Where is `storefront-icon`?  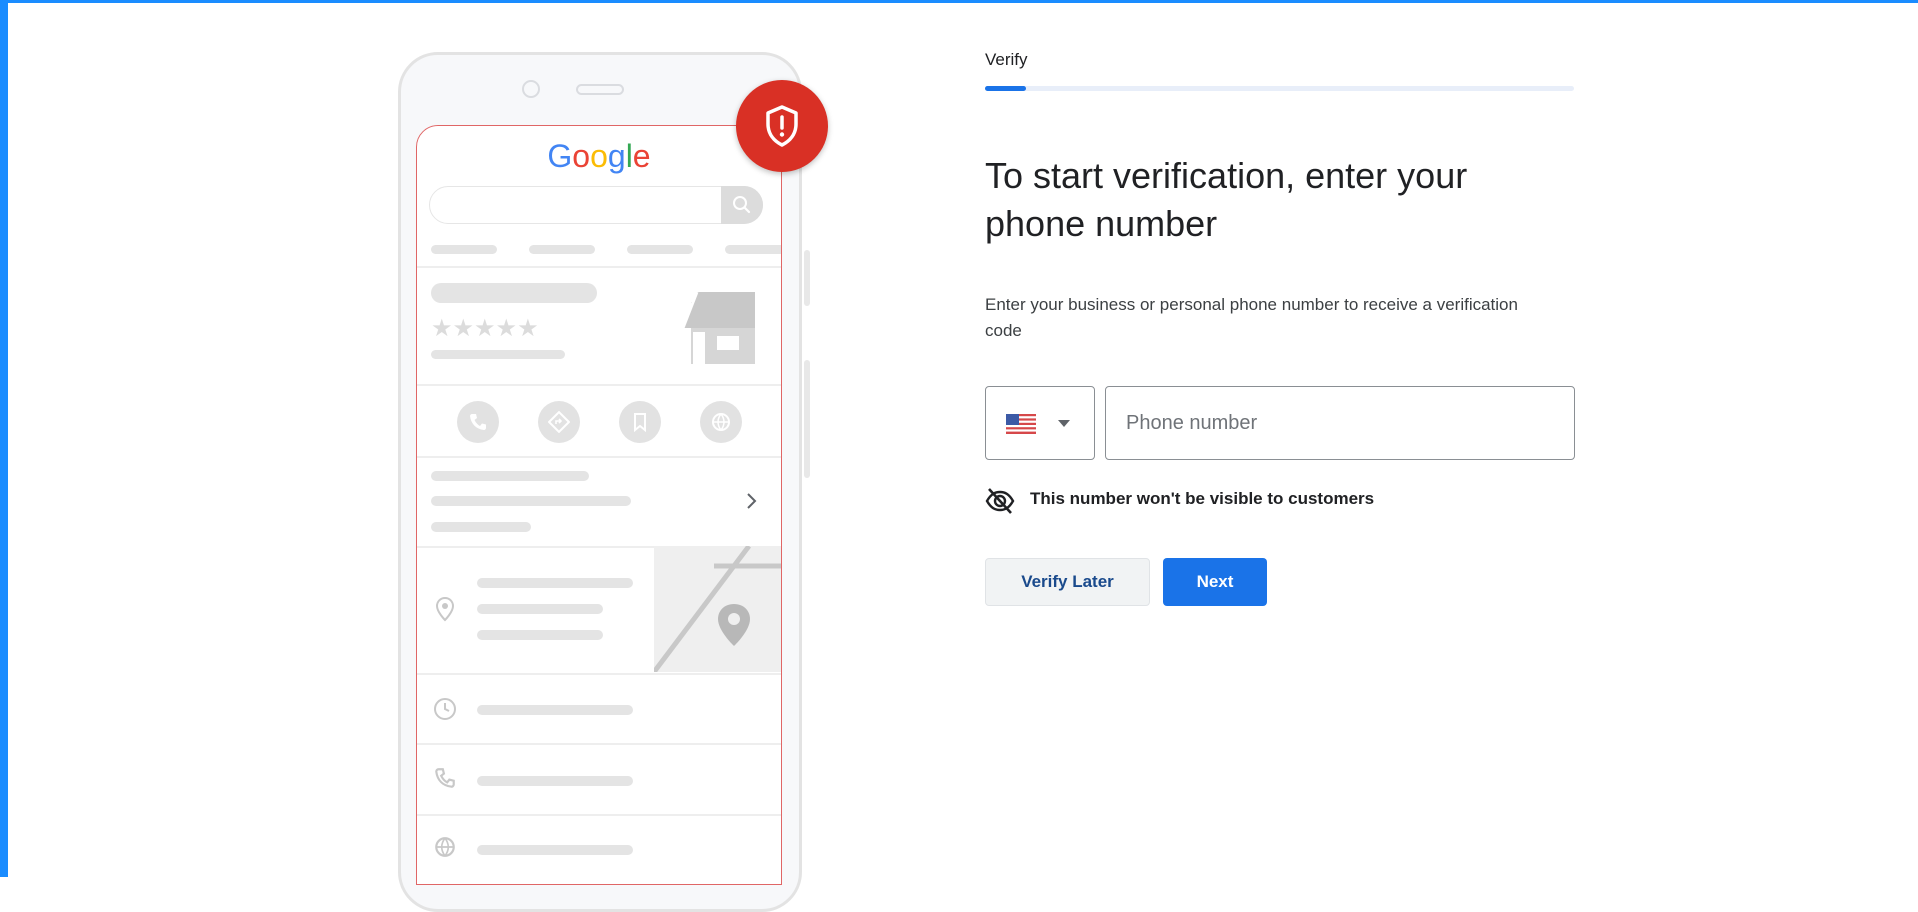
storefront-icon is located at coordinates (718, 327).